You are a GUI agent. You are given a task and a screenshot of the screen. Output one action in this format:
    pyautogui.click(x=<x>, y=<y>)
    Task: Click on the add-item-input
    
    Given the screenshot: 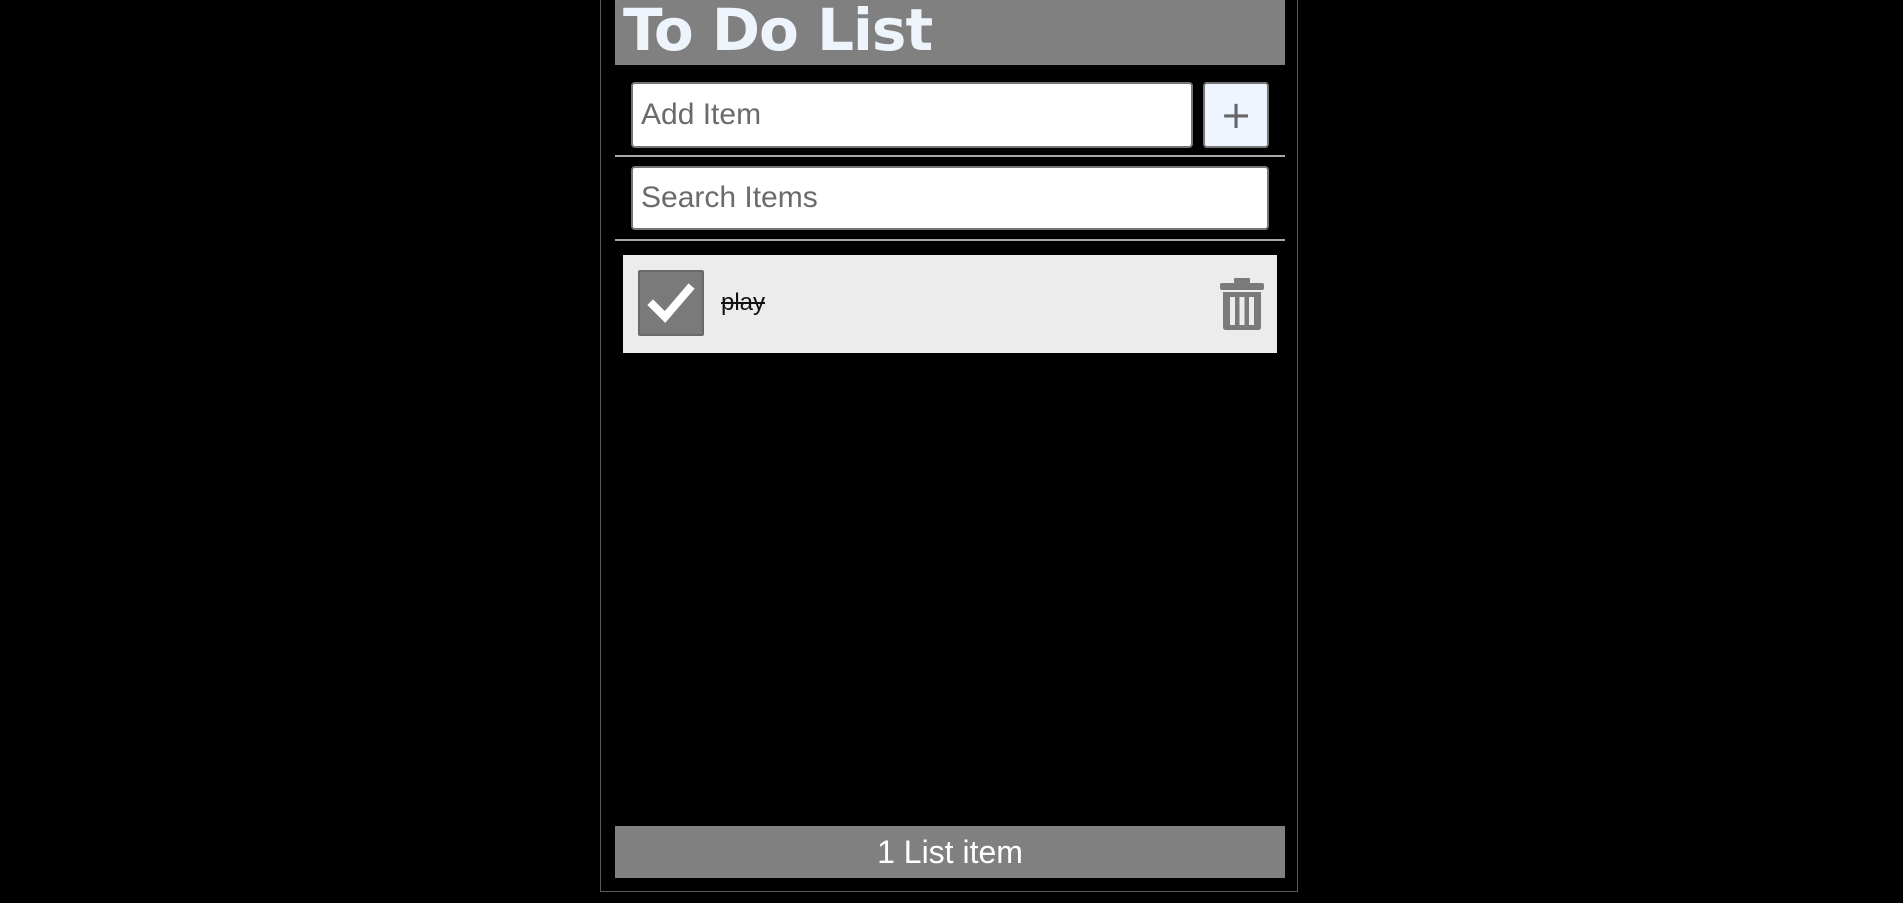 What is the action you would take?
    pyautogui.click(x=912, y=115)
    